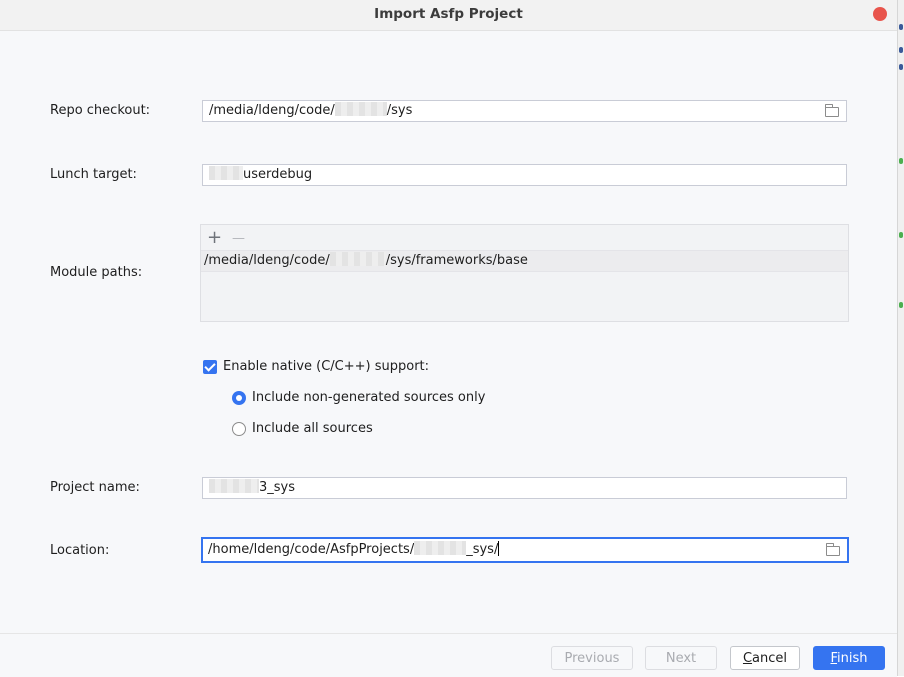  I want to click on project-name-label: Project name:, so click(95, 487).